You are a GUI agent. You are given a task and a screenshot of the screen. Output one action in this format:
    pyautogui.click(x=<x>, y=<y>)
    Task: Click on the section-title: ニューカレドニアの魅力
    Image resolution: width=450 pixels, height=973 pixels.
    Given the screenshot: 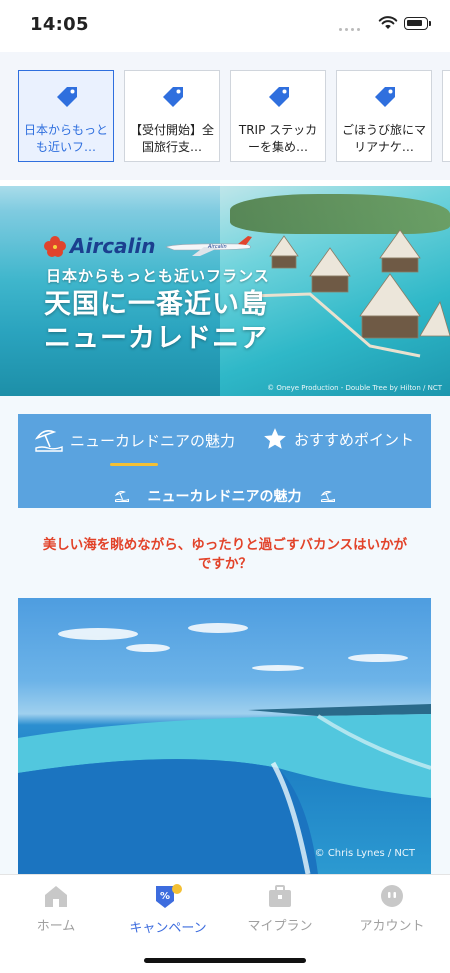 What is the action you would take?
    pyautogui.click(x=224, y=496)
    